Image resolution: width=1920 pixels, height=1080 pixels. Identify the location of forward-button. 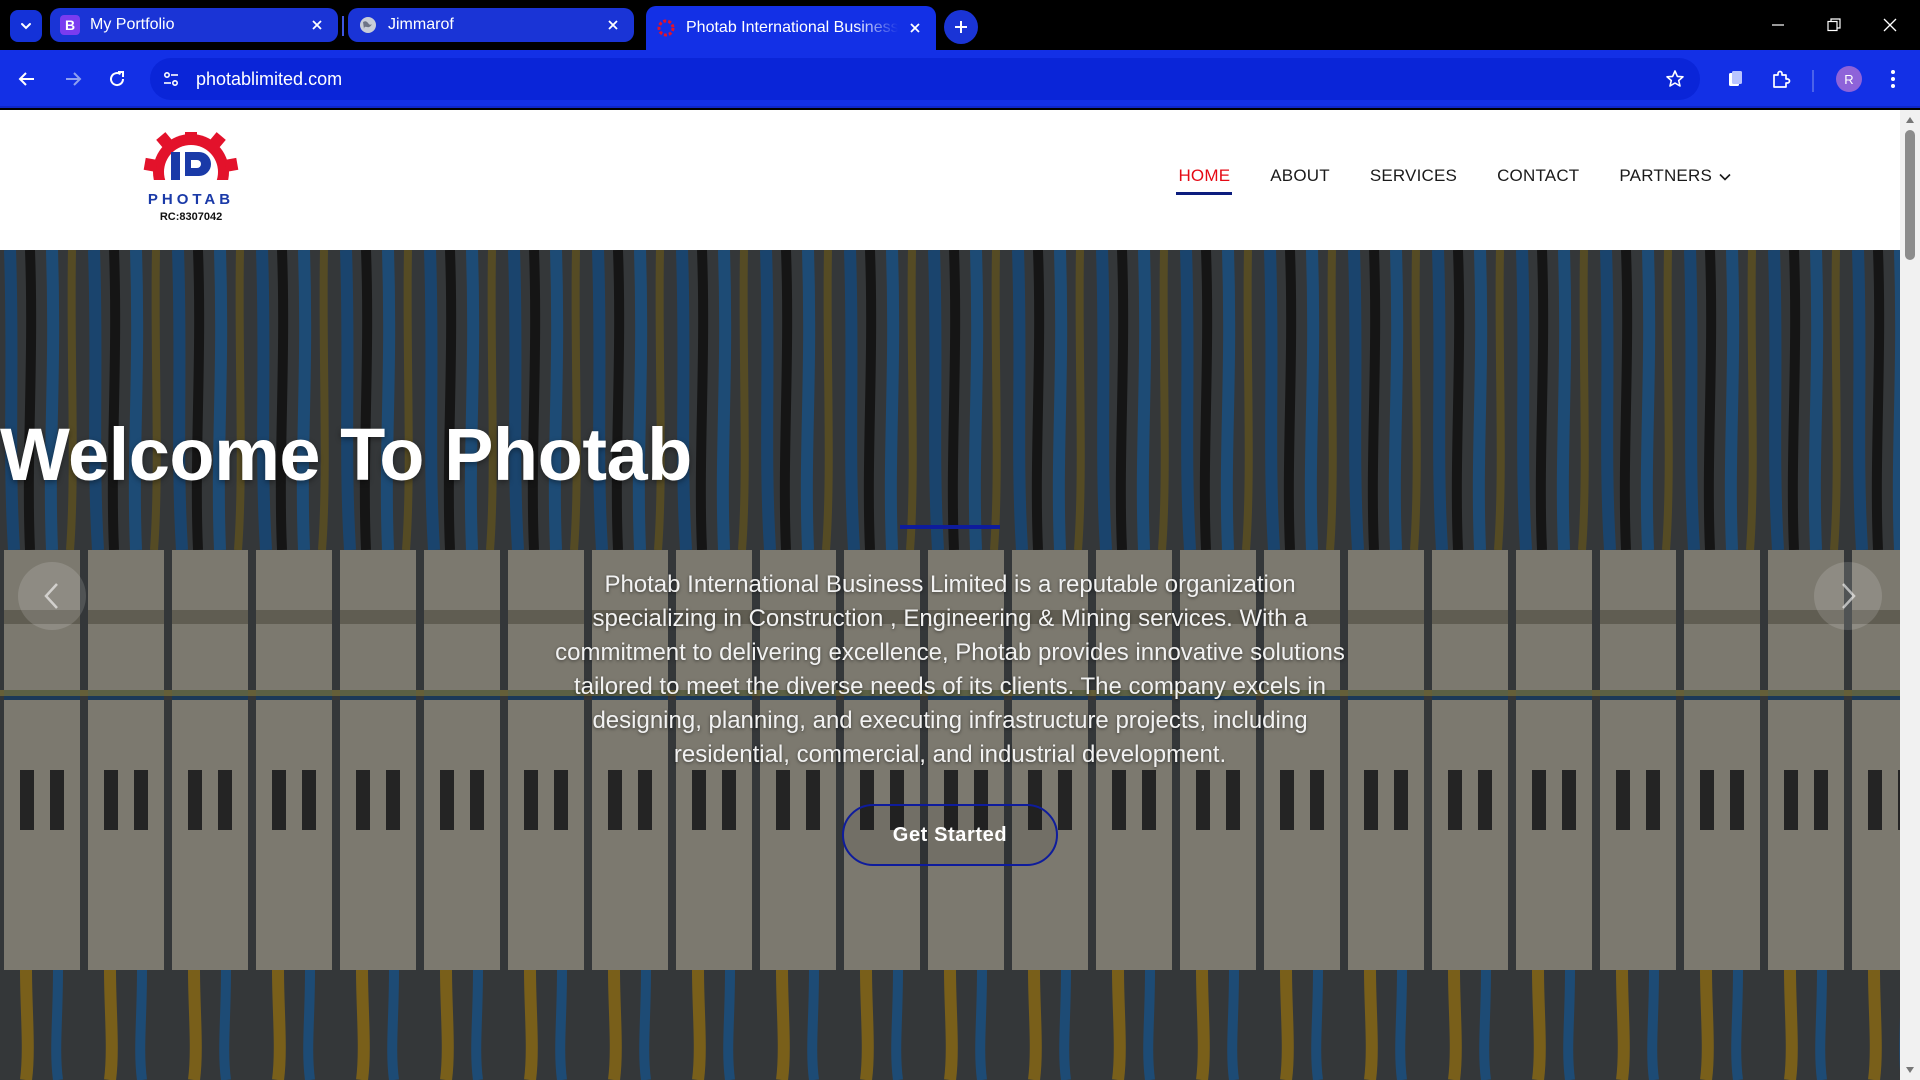
(73, 79).